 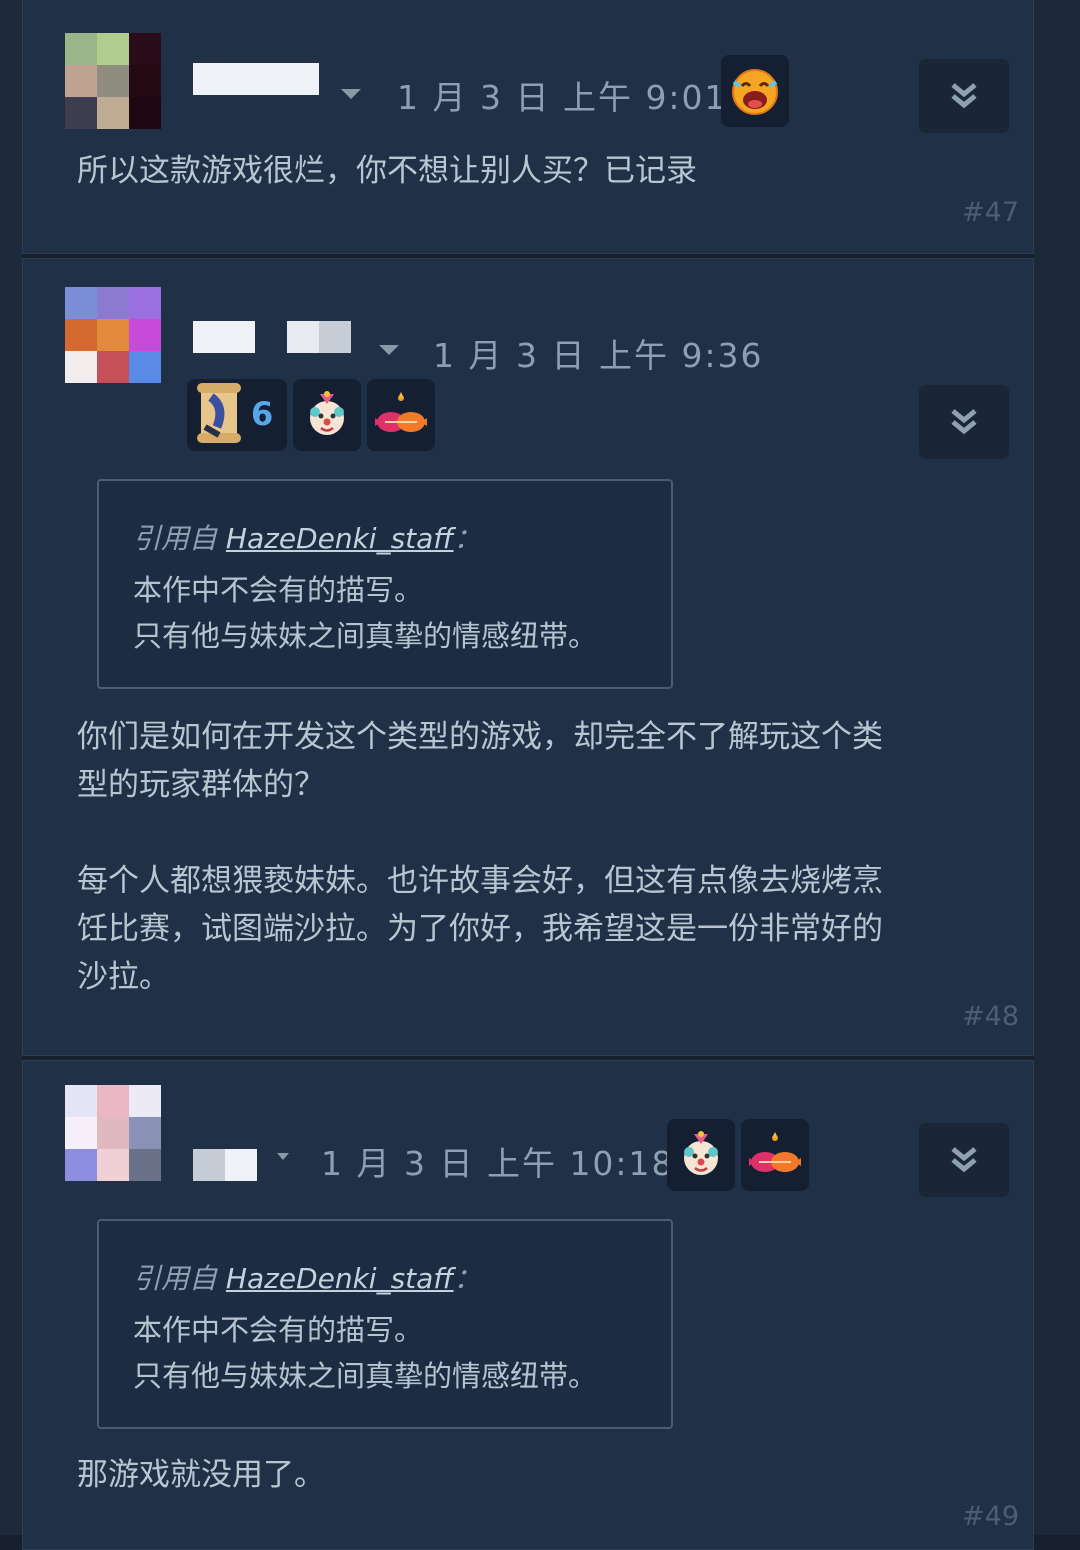 I want to click on scroll-award-icon, so click(x=219, y=413).